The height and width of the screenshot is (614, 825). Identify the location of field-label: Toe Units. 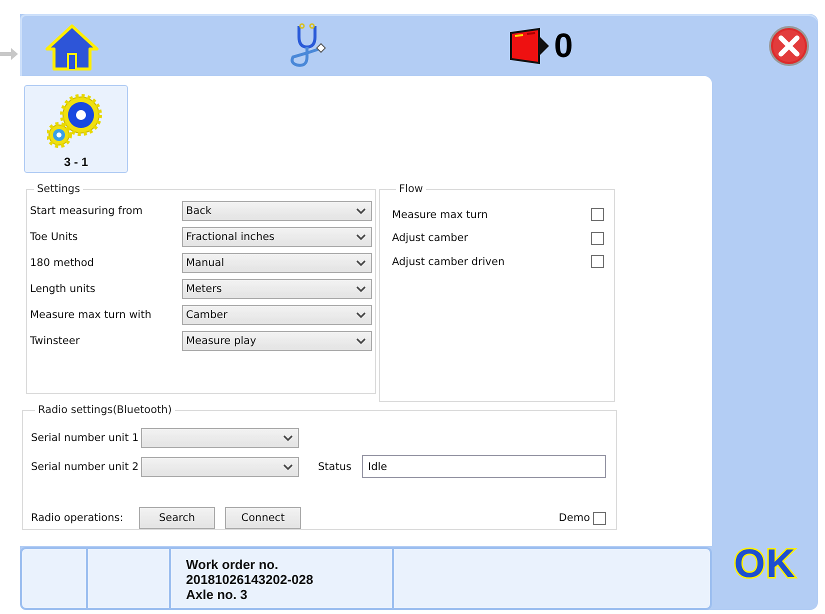
(54, 237).